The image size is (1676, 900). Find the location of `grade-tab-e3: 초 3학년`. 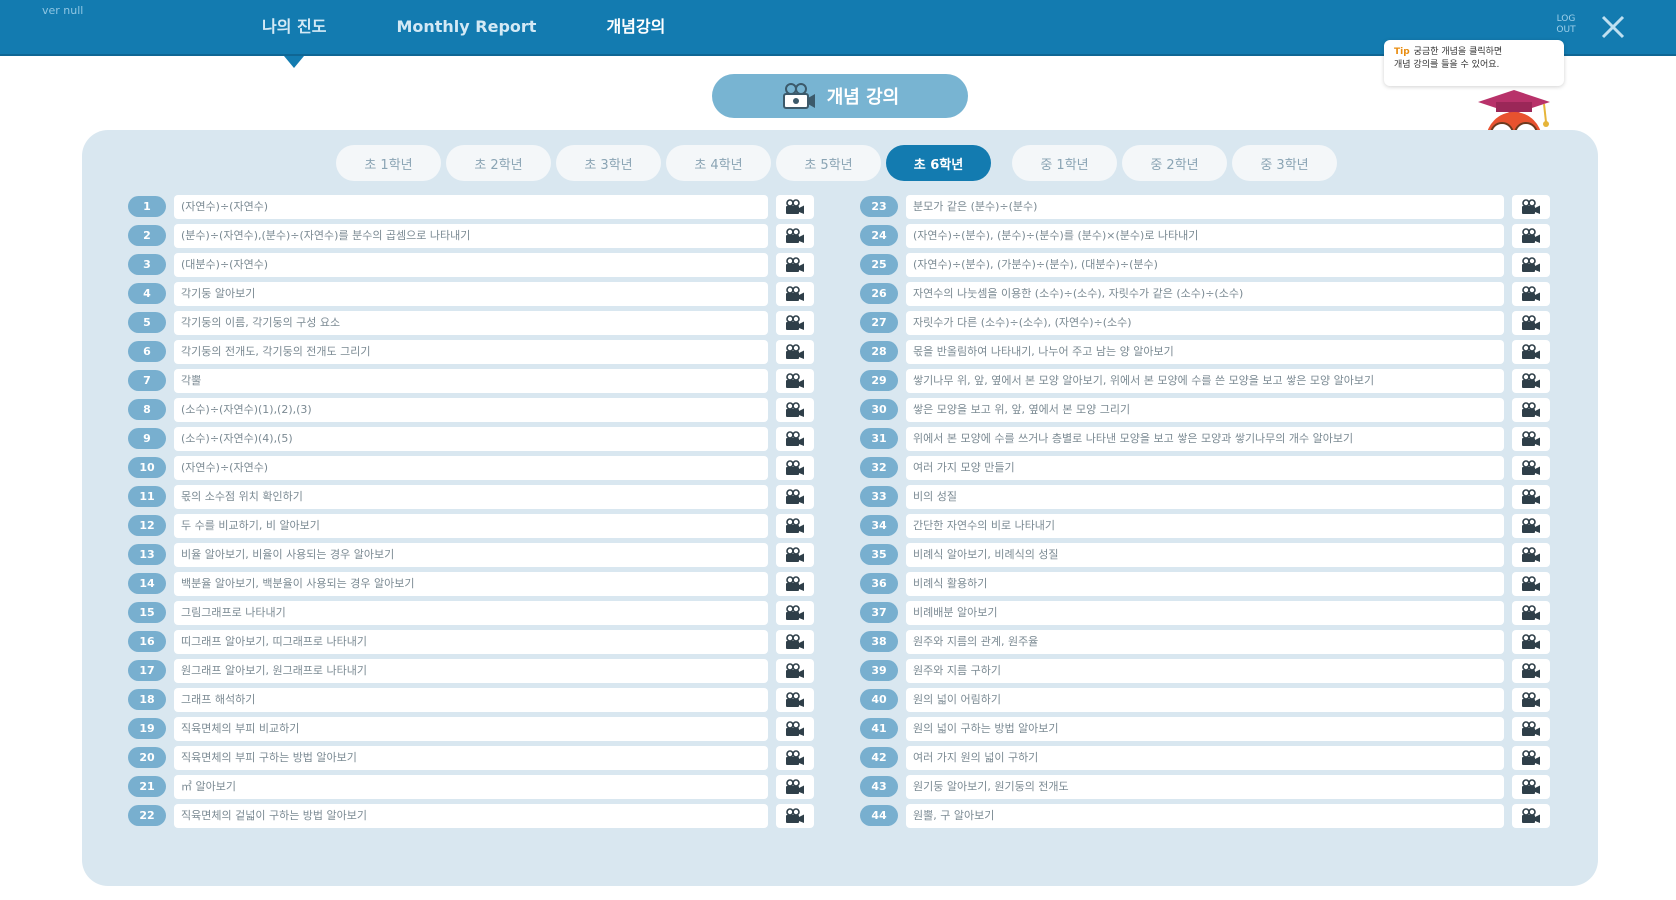

grade-tab-e3: 초 3학년 is located at coordinates (608, 163).